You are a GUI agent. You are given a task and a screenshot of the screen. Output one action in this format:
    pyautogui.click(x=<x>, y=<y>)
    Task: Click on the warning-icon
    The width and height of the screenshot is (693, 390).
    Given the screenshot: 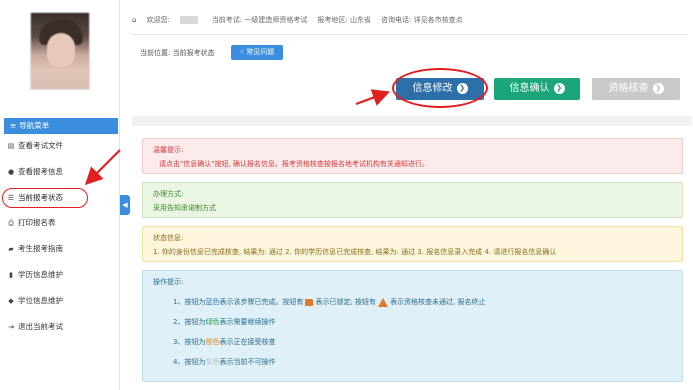 What is the action you would take?
    pyautogui.click(x=383, y=302)
    